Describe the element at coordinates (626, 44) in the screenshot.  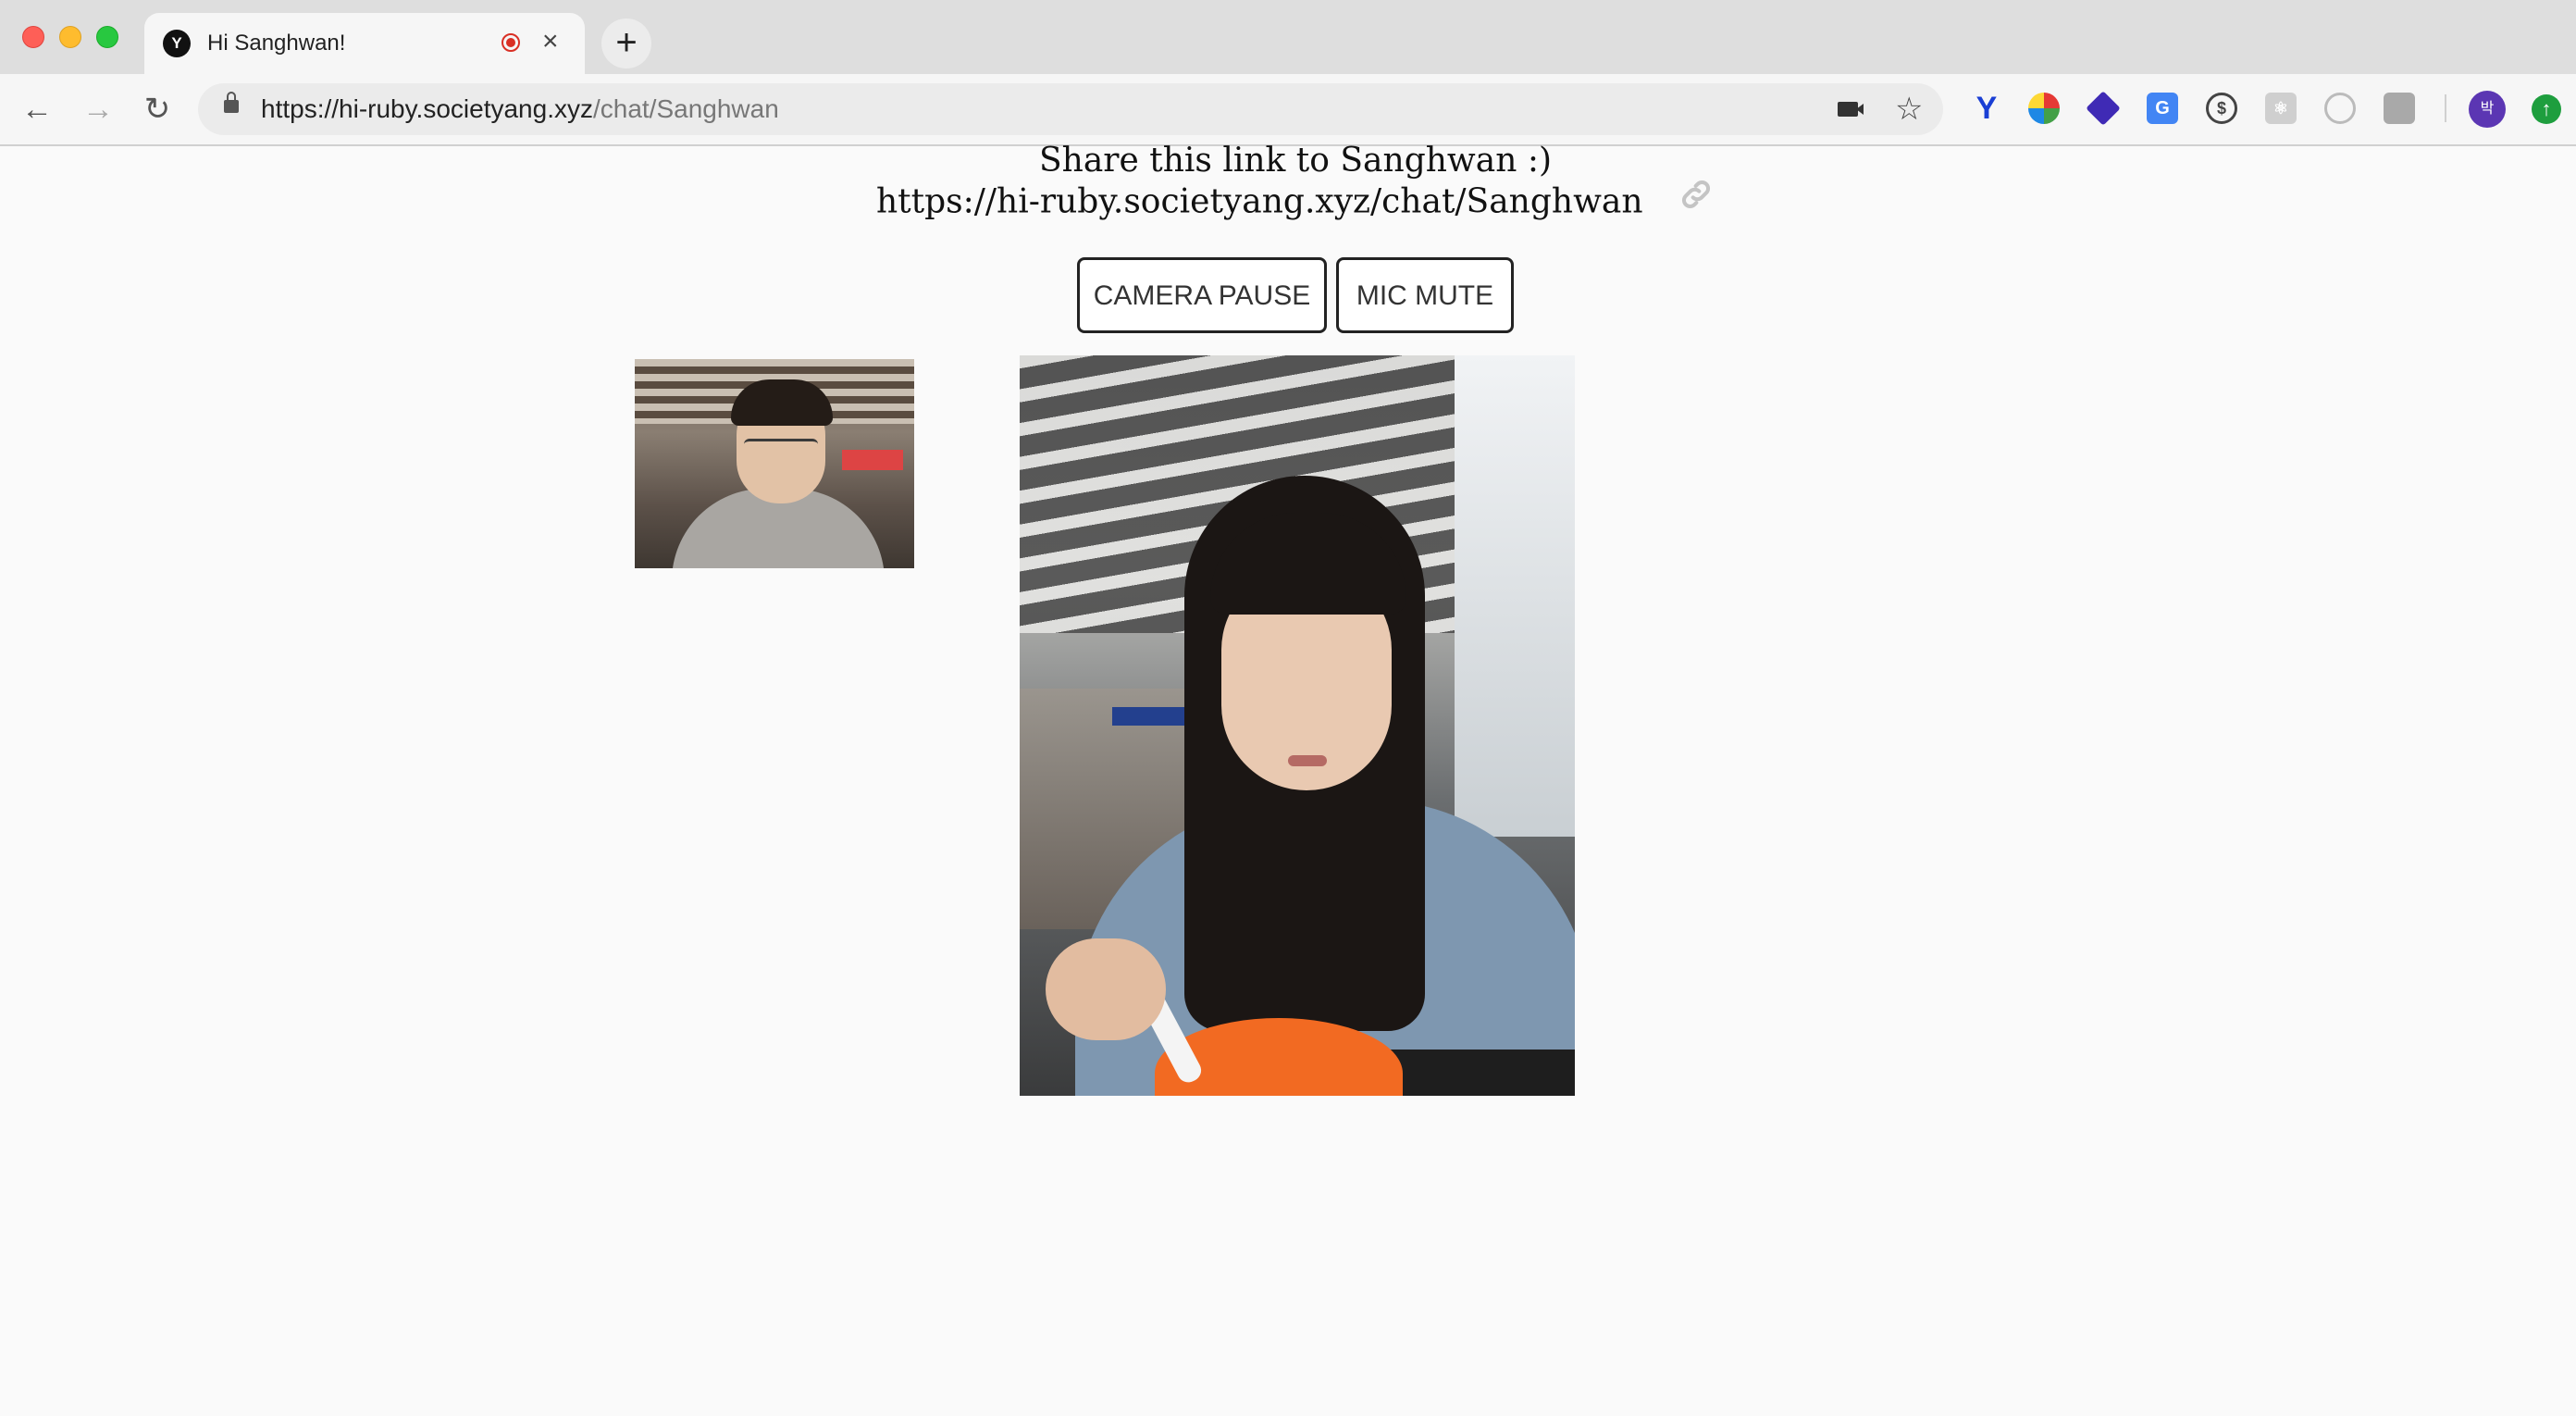
I see `new-tab-button: +` at that location.